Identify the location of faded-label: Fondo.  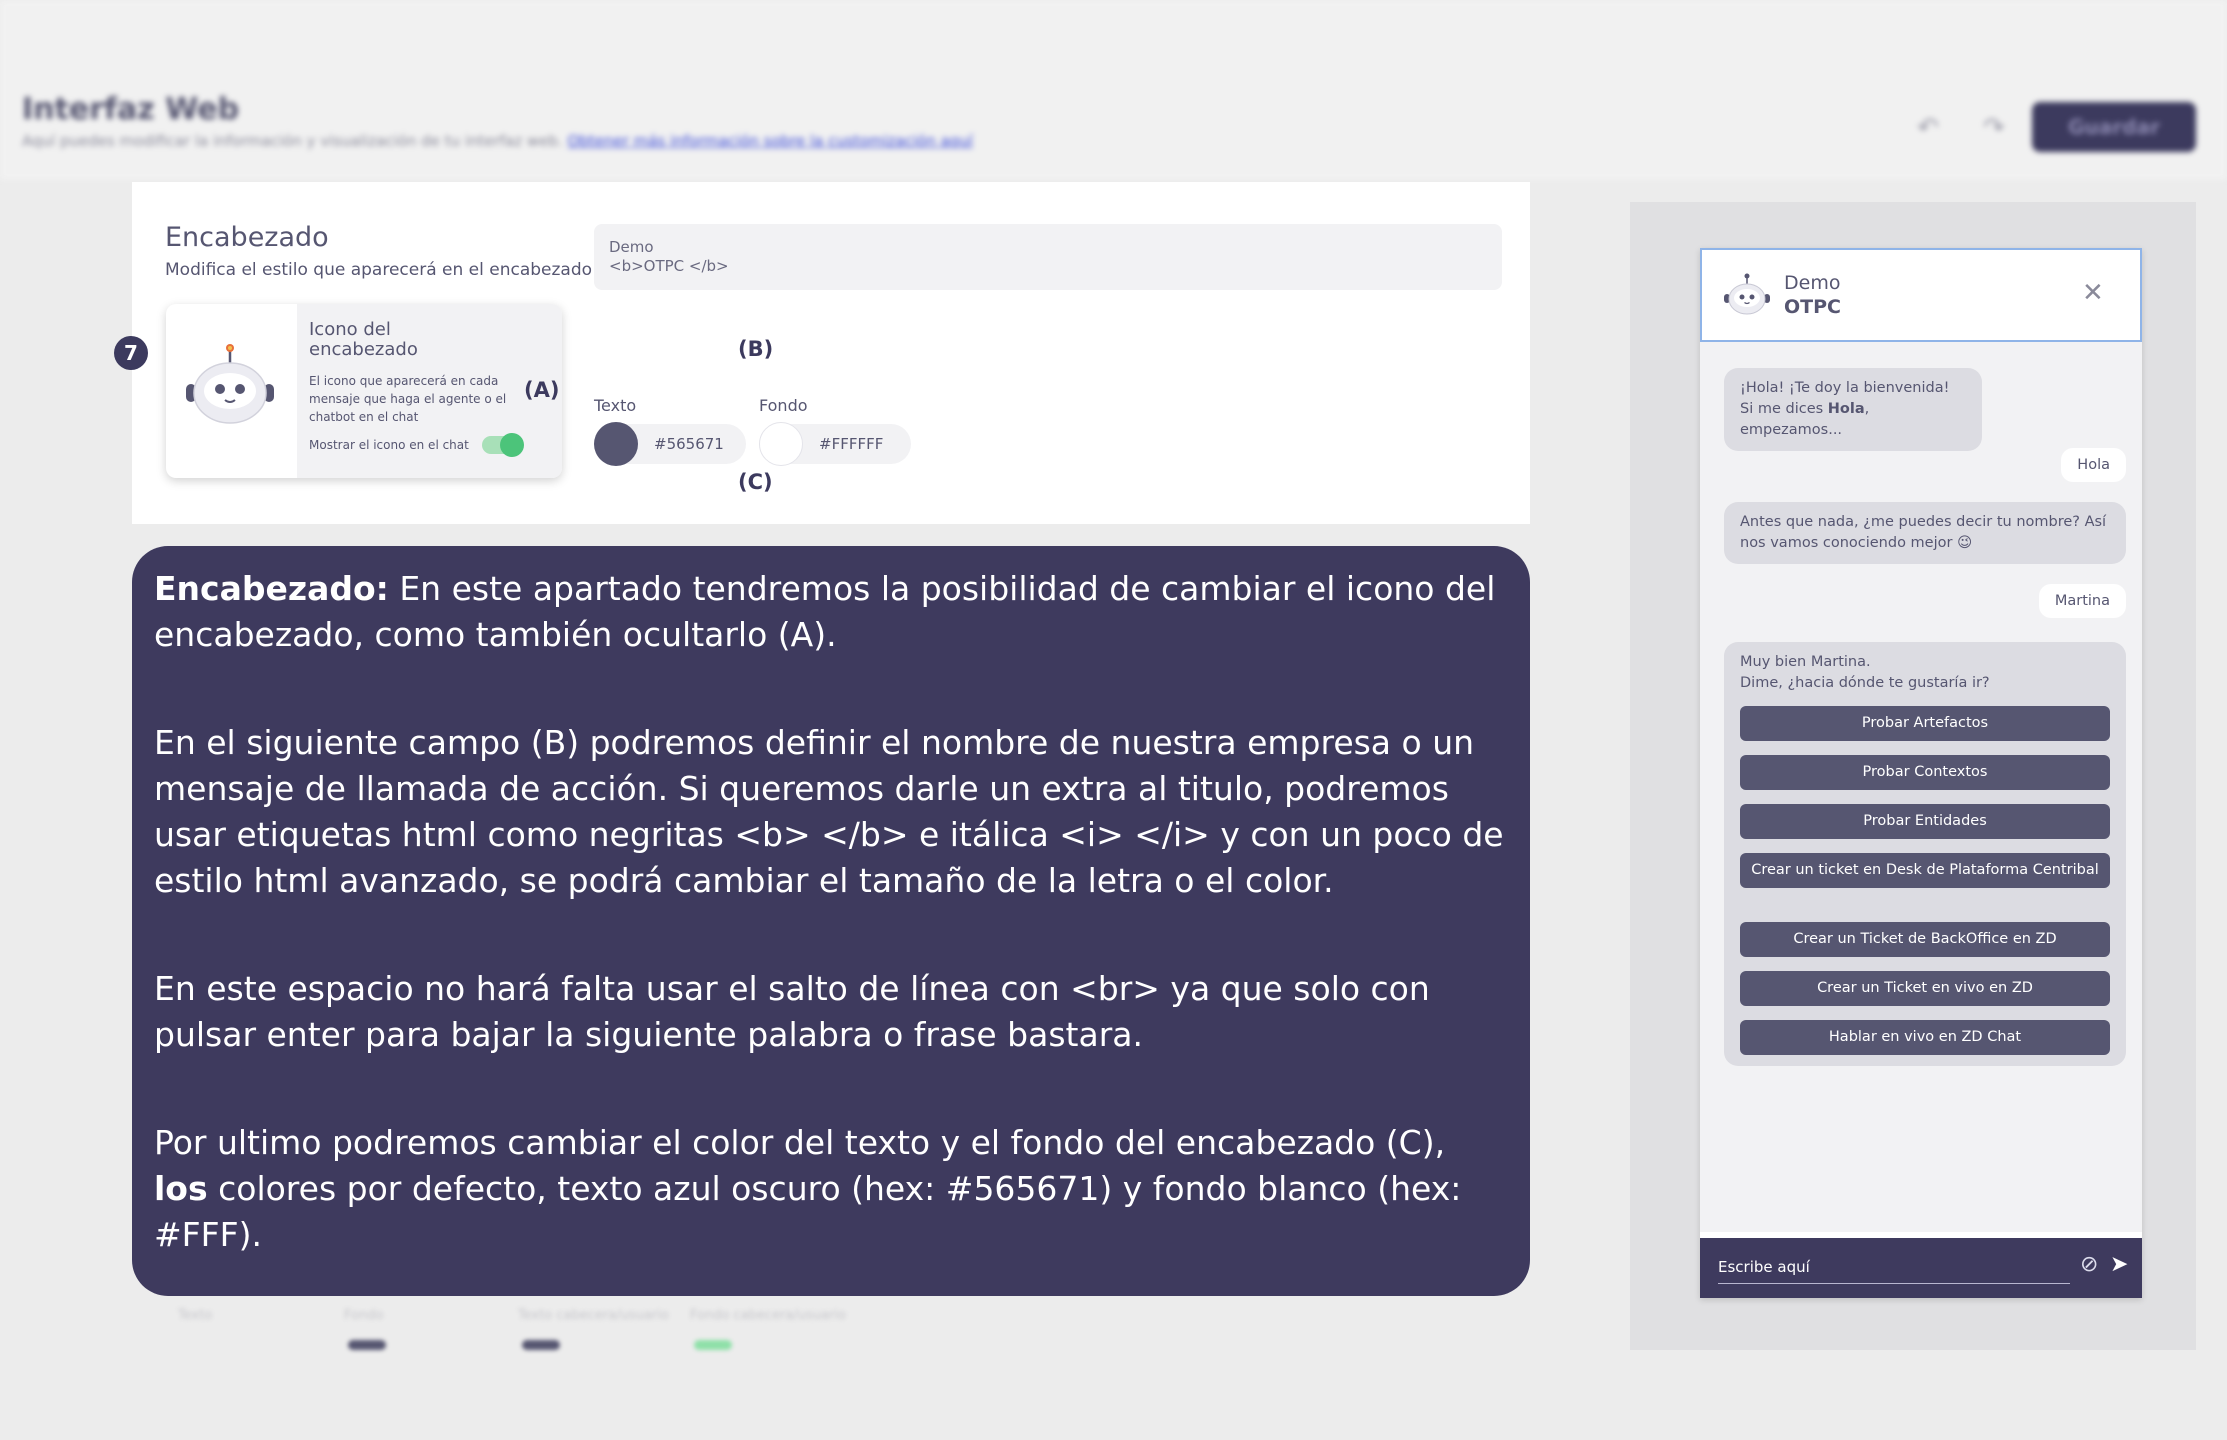
(364, 1315).